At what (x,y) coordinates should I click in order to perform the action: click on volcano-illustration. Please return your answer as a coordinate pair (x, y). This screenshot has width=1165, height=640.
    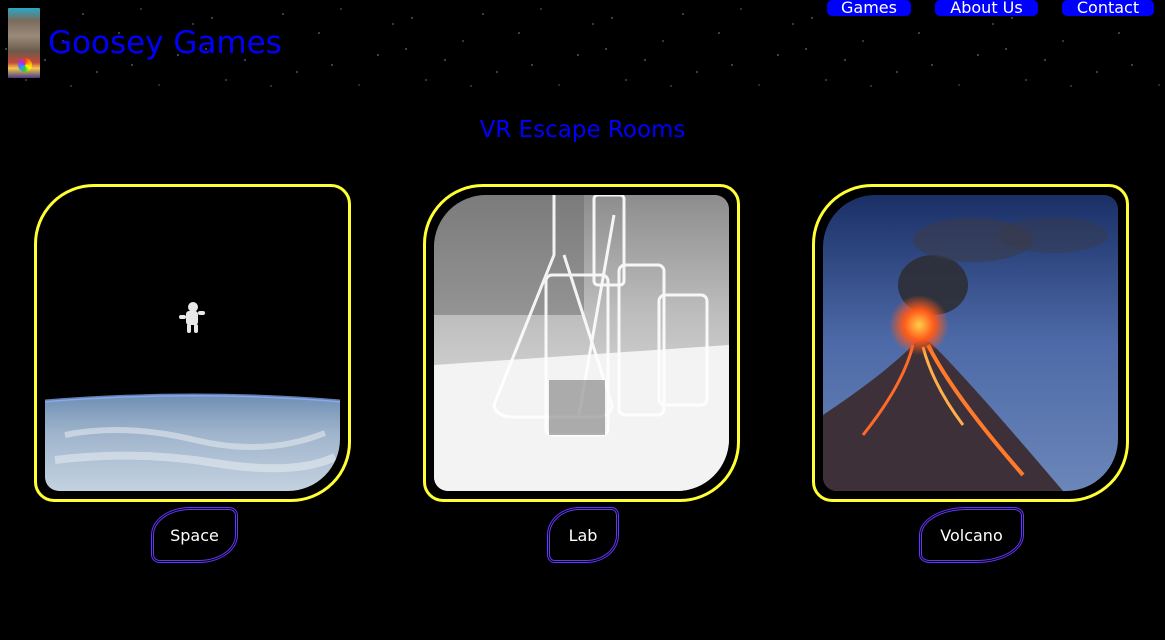
    Looking at the image, I should click on (970, 343).